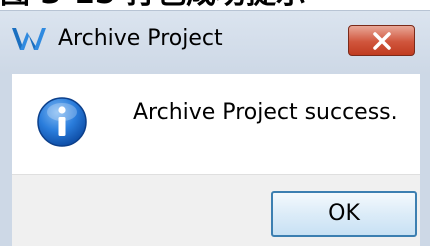 This screenshot has height=246, width=430. Describe the element at coordinates (62, 122) in the screenshot. I see `info-icon` at that location.